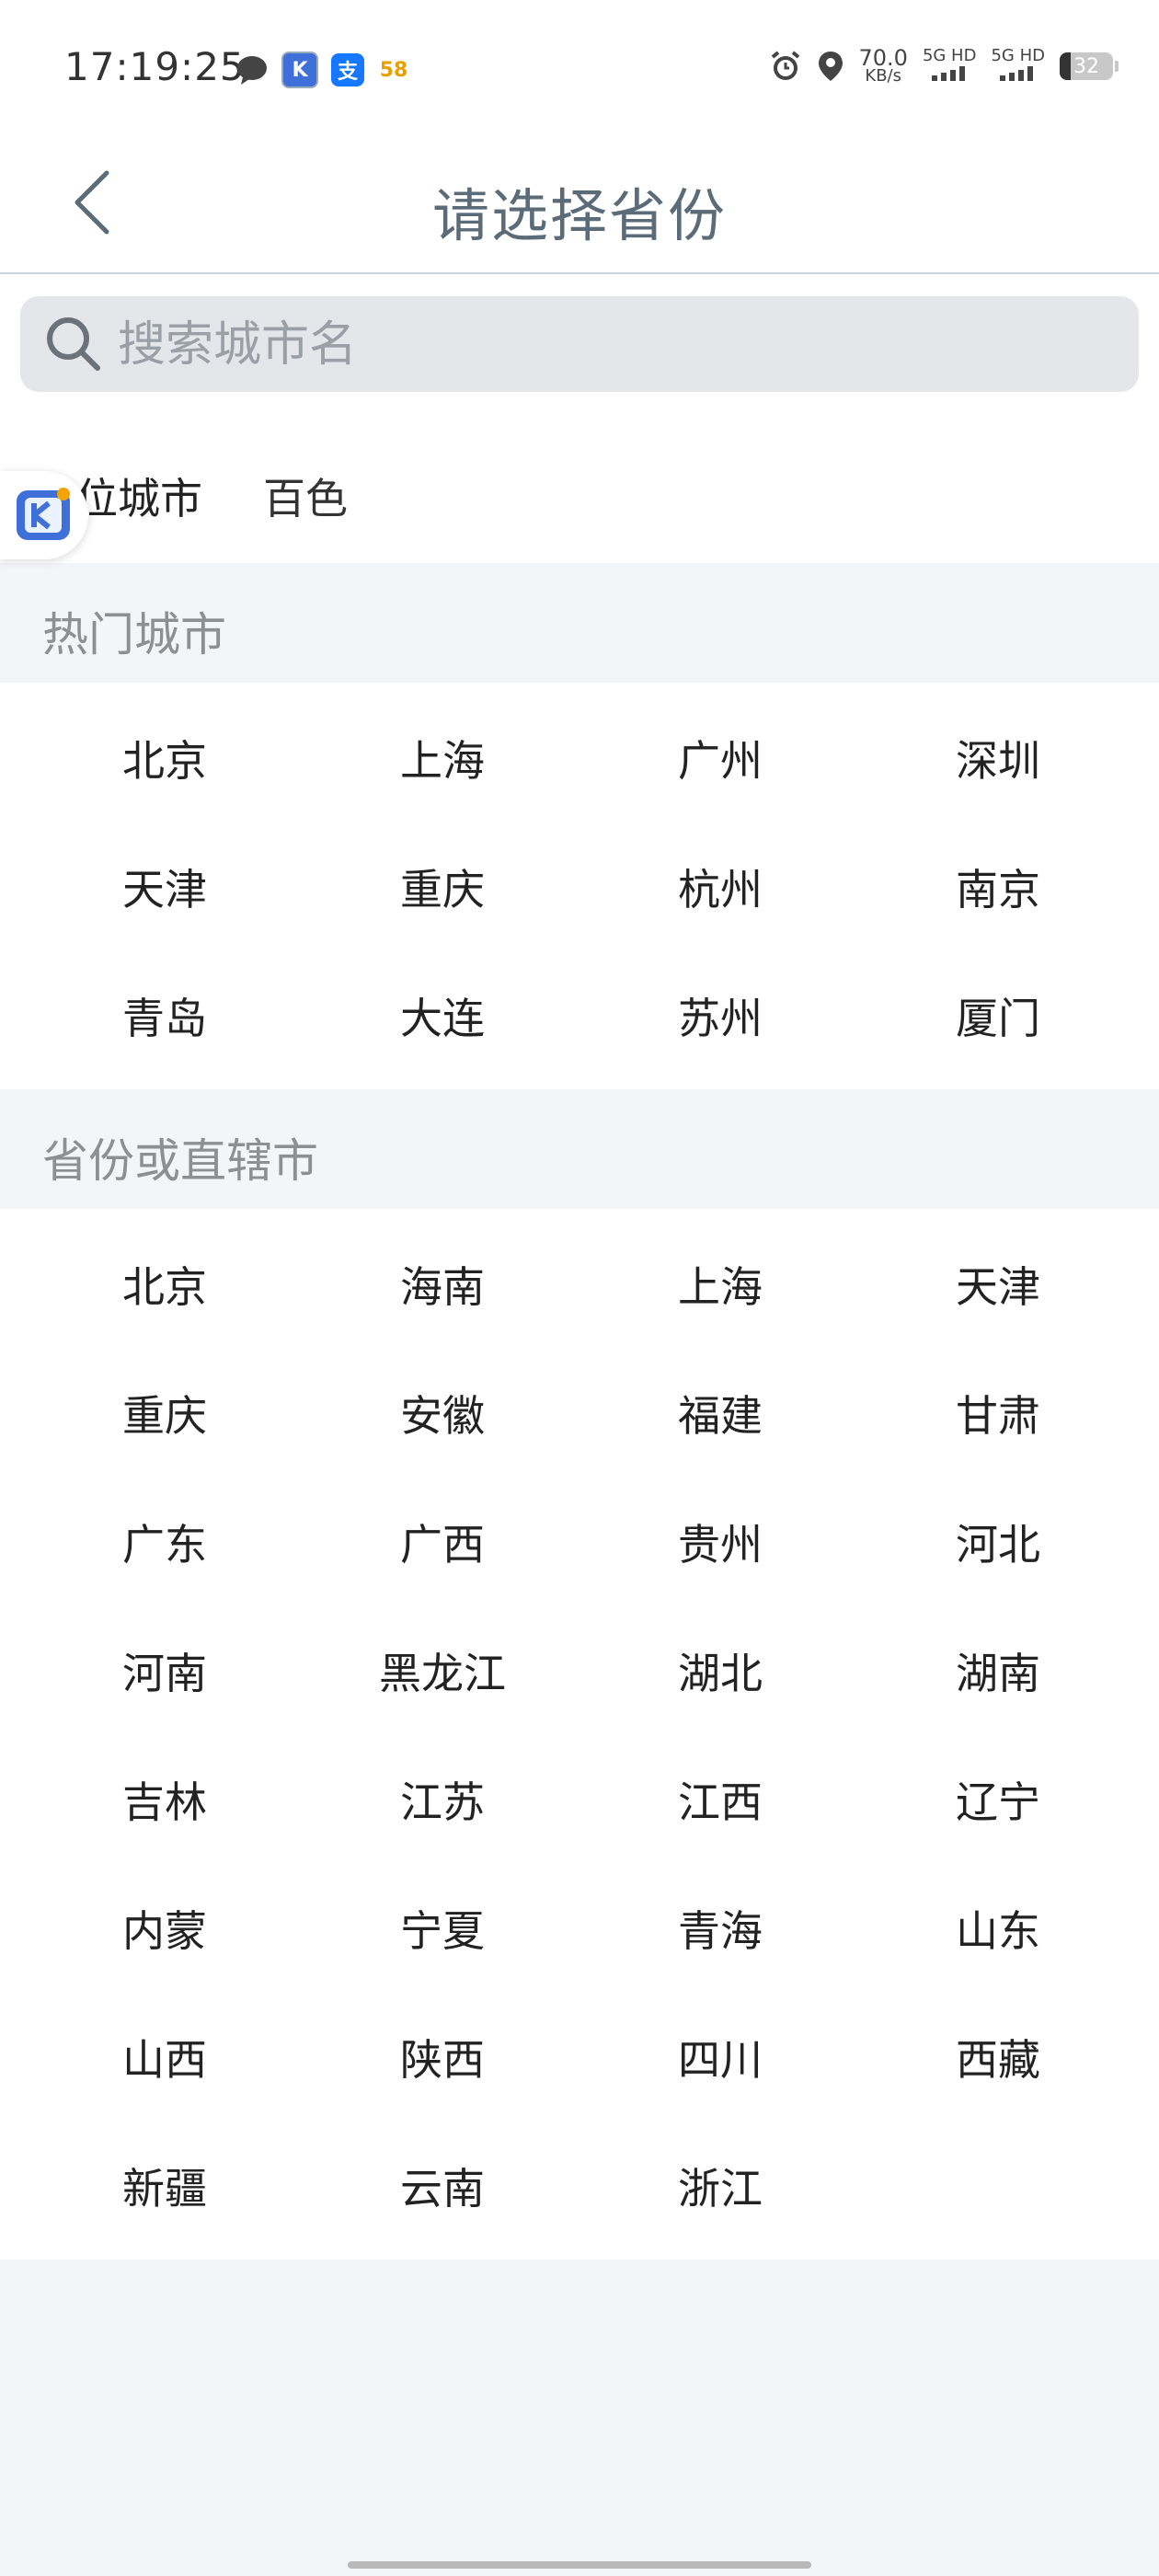 The width and height of the screenshot is (1159, 2576). Describe the element at coordinates (73, 344) in the screenshot. I see `search-icon` at that location.